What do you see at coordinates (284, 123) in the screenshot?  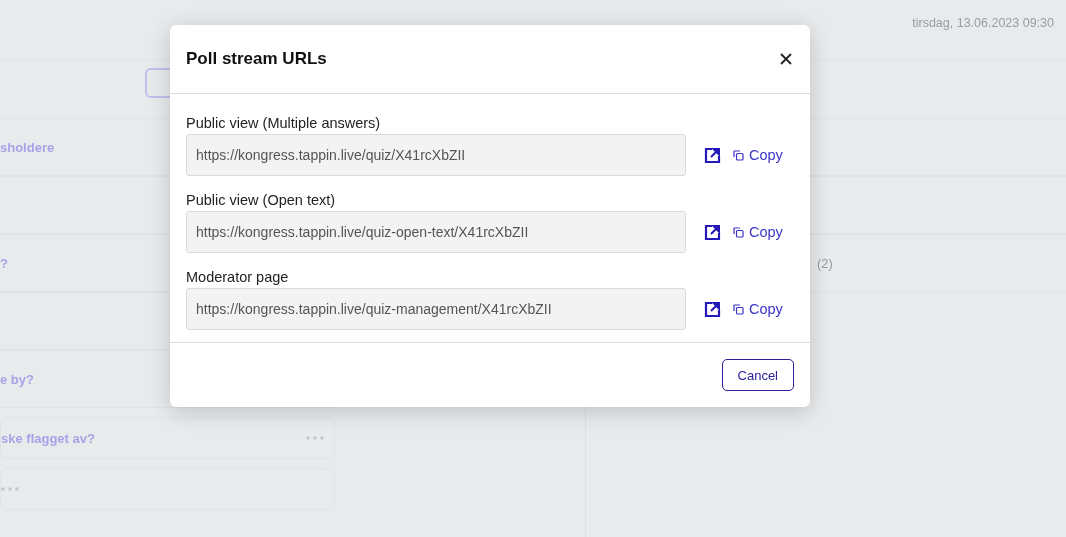 I see `field-label: Public view (Multiple answers)` at bounding box center [284, 123].